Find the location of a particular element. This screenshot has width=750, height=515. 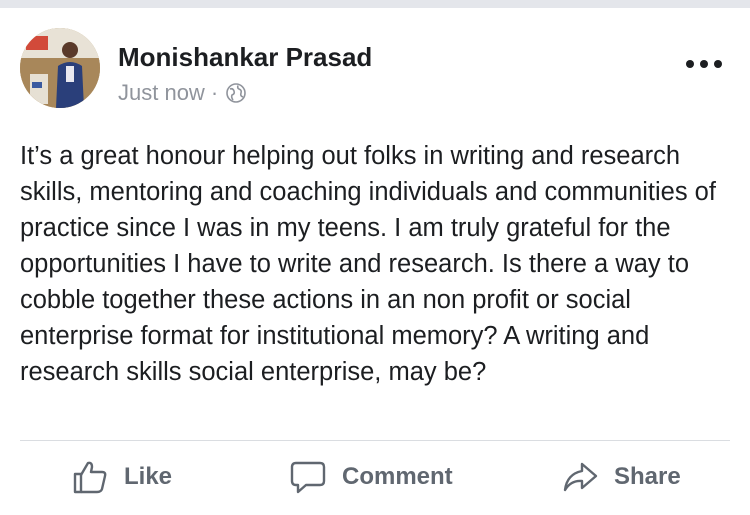

avatar-photo is located at coordinates (60, 68).